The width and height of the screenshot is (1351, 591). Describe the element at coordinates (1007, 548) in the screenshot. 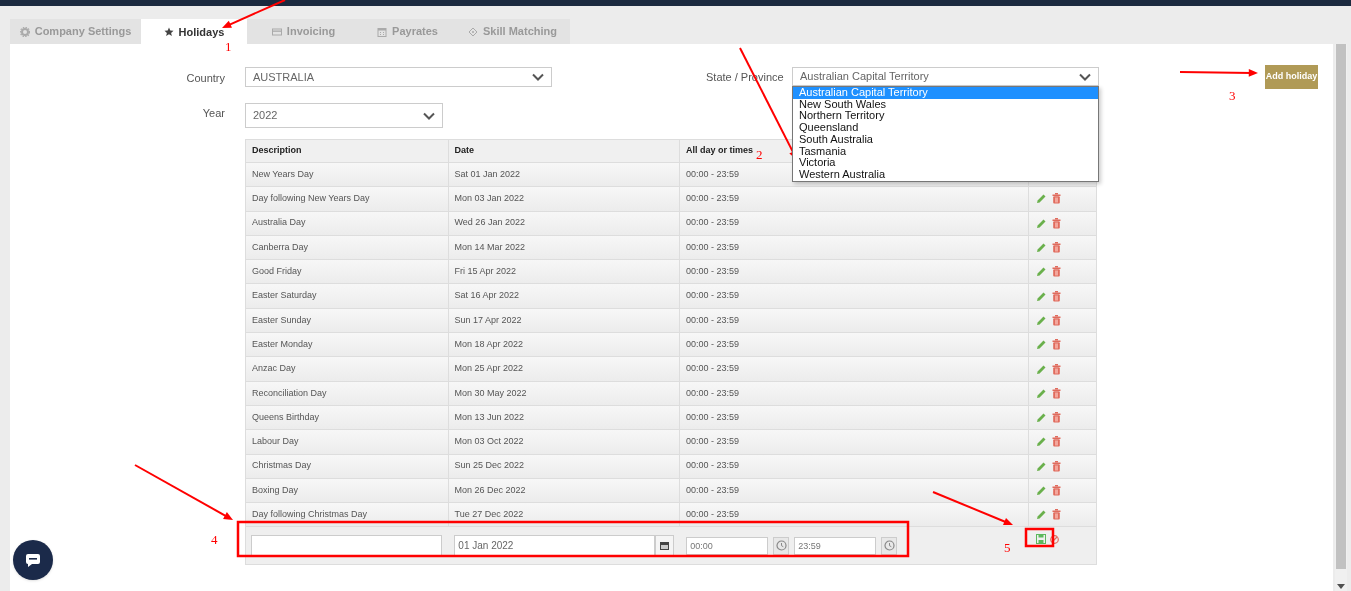

I see `annotation-number: 5` at that location.